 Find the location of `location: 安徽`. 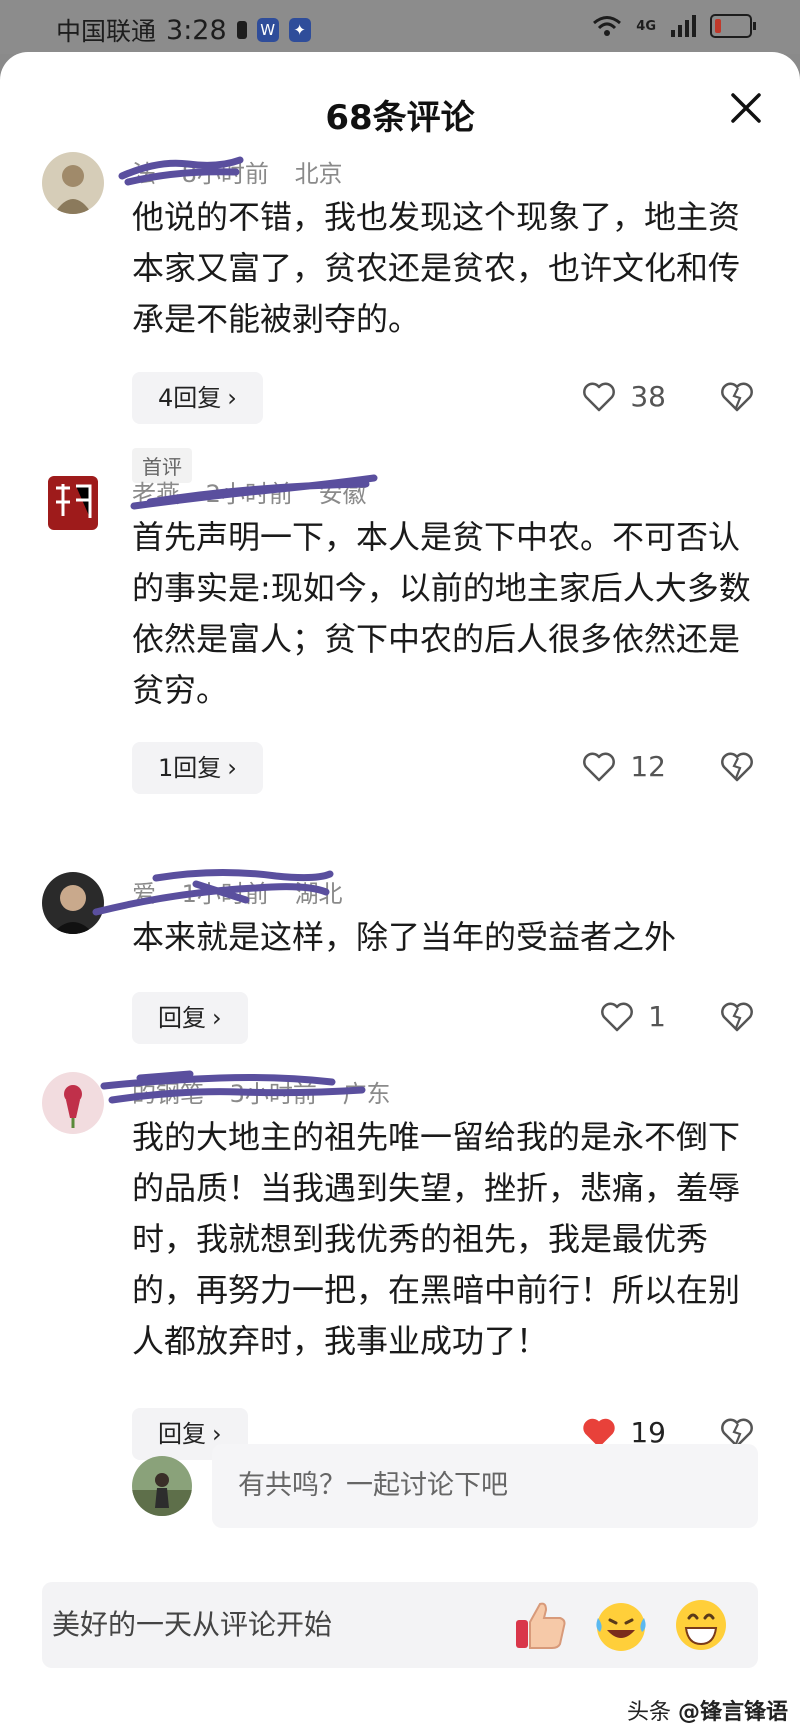

location: 安徽 is located at coordinates (342, 494).